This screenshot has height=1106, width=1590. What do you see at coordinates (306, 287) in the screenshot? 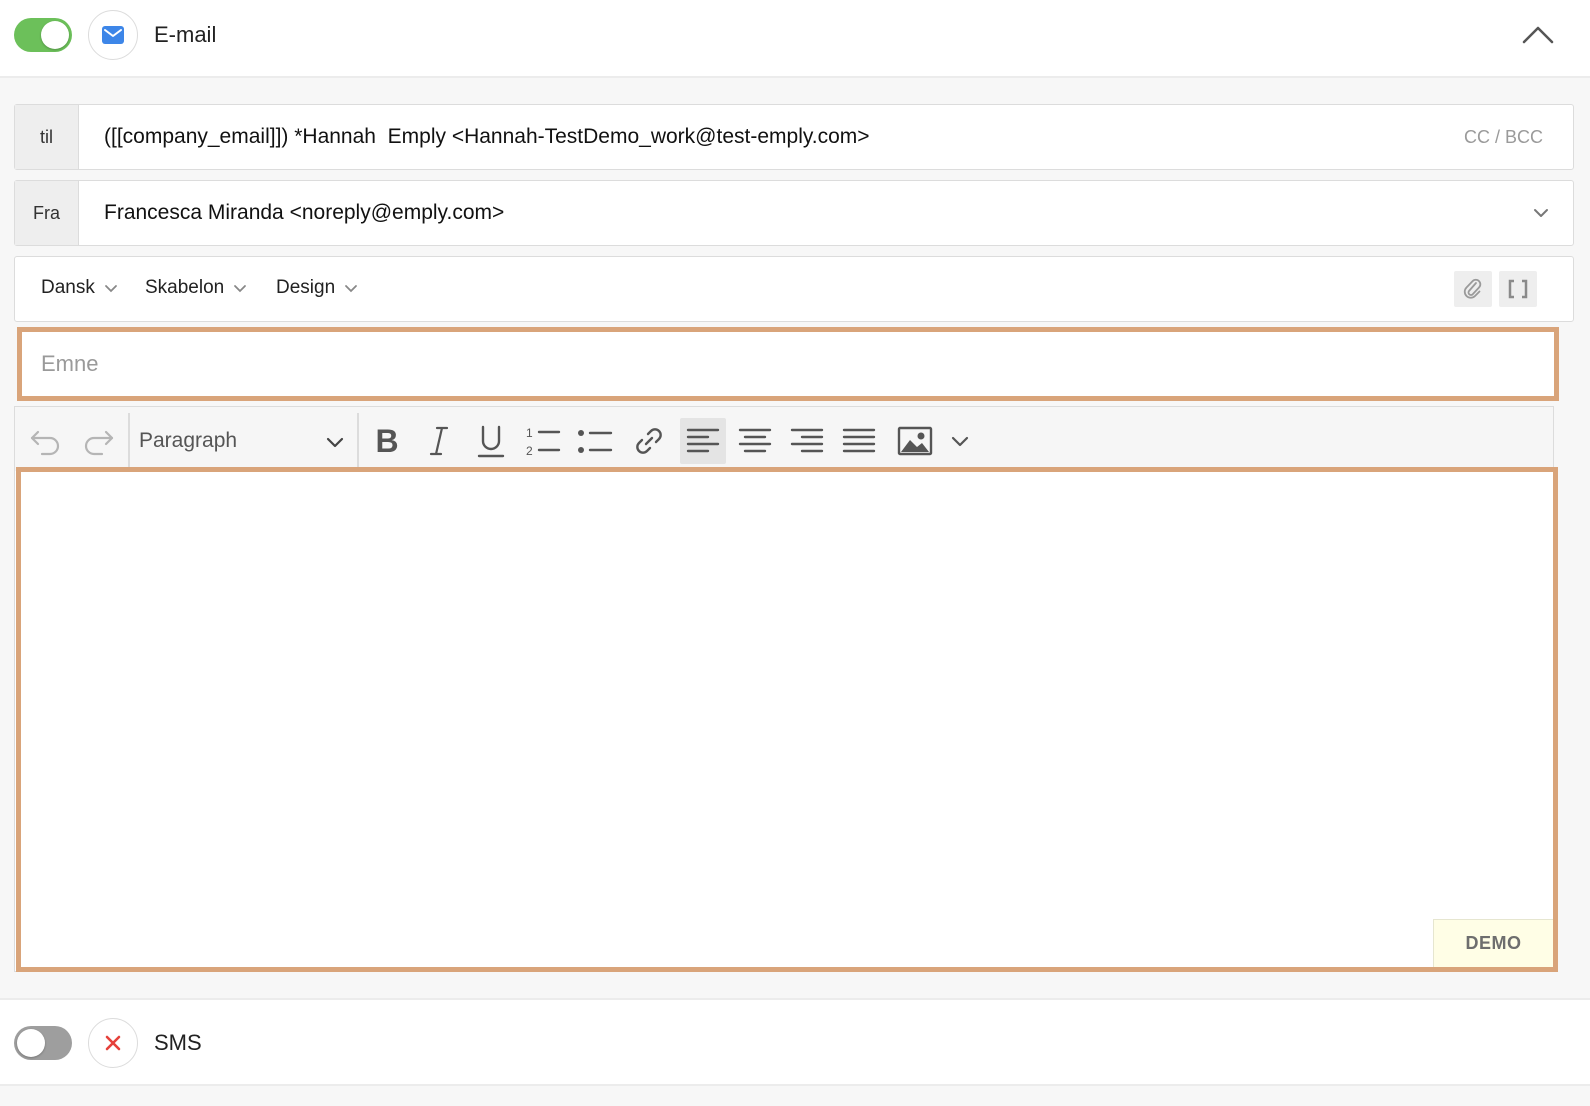
I see `design-label: Design` at bounding box center [306, 287].